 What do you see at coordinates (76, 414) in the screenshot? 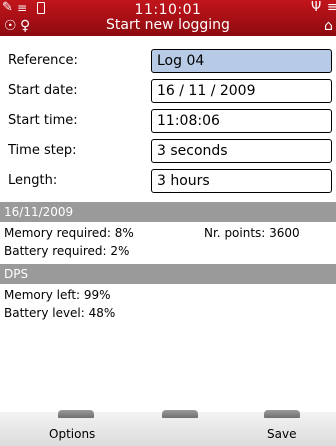
I see `left-softkey-knob` at bounding box center [76, 414].